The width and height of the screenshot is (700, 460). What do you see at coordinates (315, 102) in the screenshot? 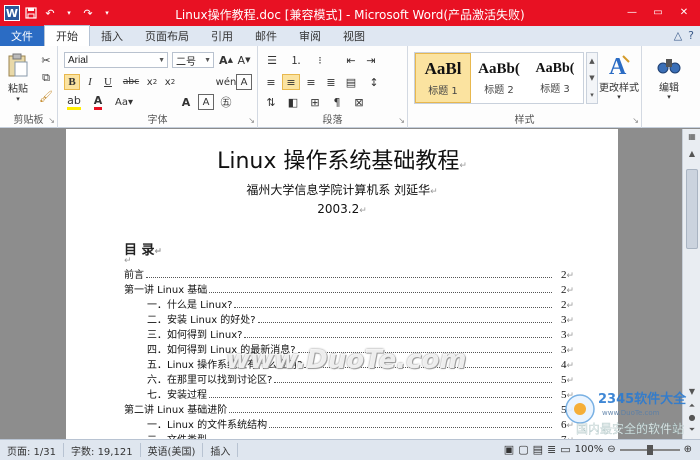
I see `borders-icon: ⊞` at bounding box center [315, 102].